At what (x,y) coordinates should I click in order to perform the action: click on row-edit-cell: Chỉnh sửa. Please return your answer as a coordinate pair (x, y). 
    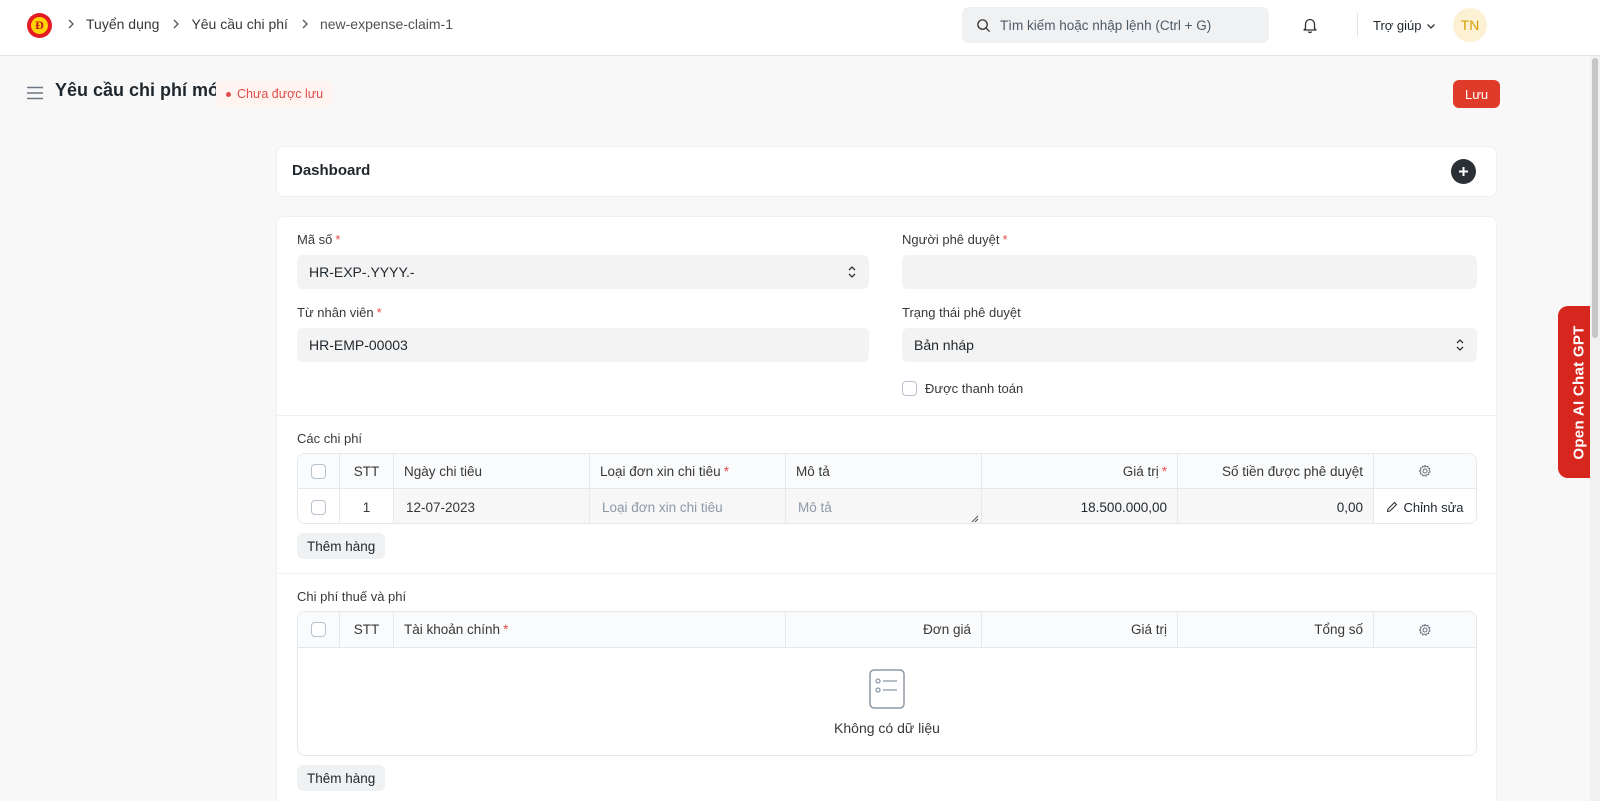
    Looking at the image, I should click on (1425, 506).